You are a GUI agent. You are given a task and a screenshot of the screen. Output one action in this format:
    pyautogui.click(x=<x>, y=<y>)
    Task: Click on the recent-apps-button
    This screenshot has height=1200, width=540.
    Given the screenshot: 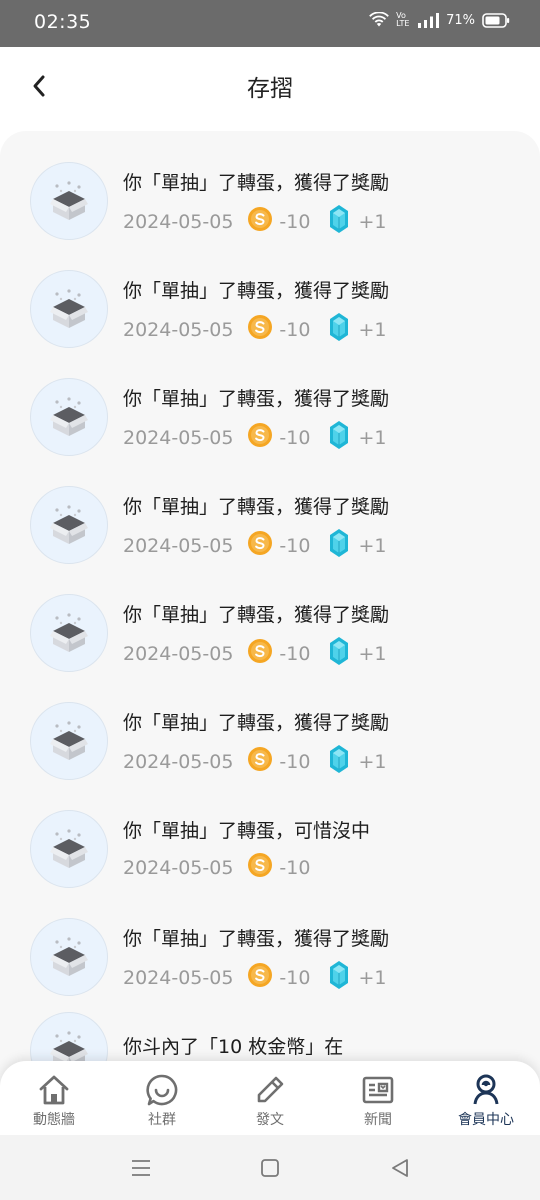 What is the action you would take?
    pyautogui.click(x=141, y=1168)
    